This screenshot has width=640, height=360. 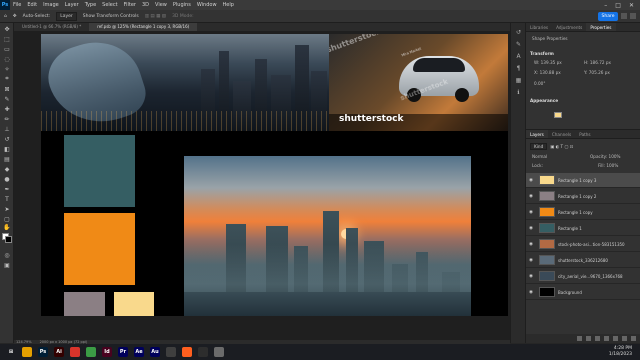 What do you see at coordinates (161, 5) in the screenshot?
I see `menu-view: View` at bounding box center [161, 5].